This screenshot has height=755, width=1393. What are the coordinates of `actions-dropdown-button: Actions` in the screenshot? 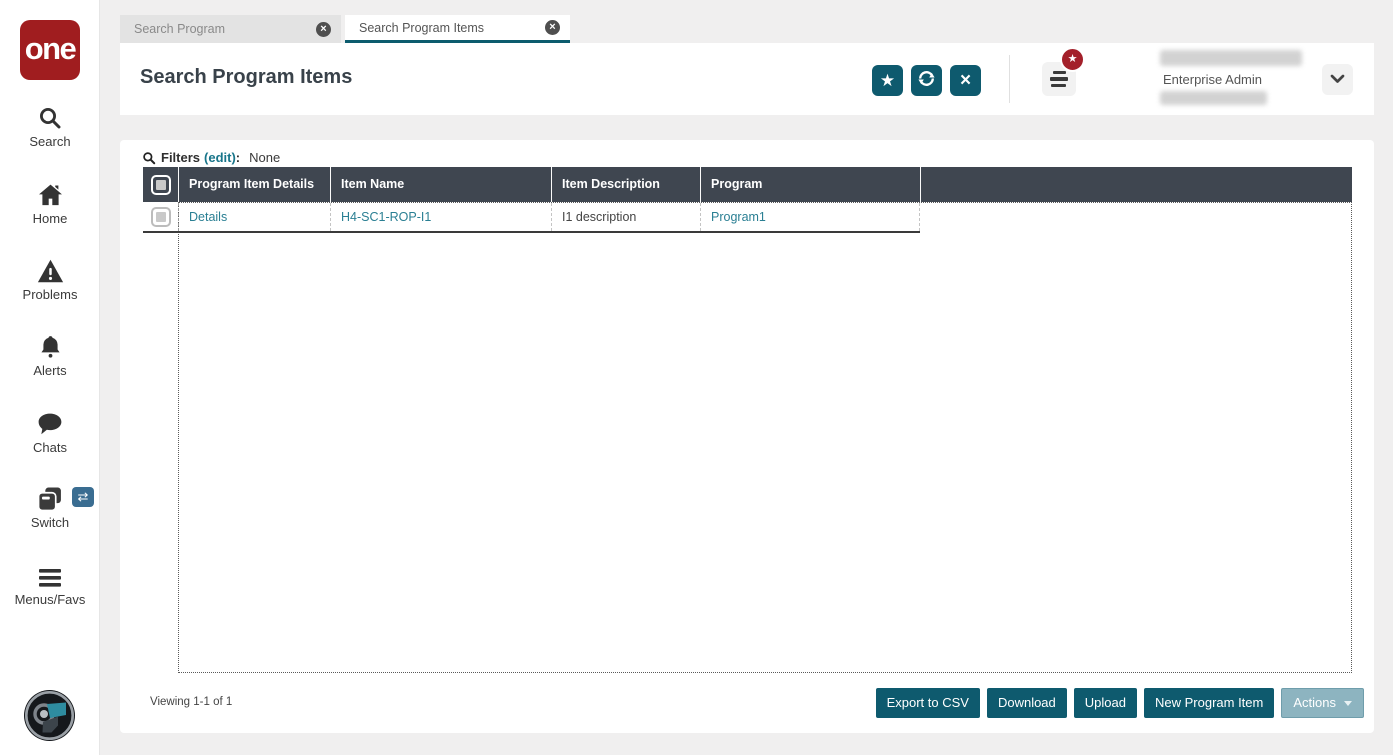 It's located at (1322, 703).